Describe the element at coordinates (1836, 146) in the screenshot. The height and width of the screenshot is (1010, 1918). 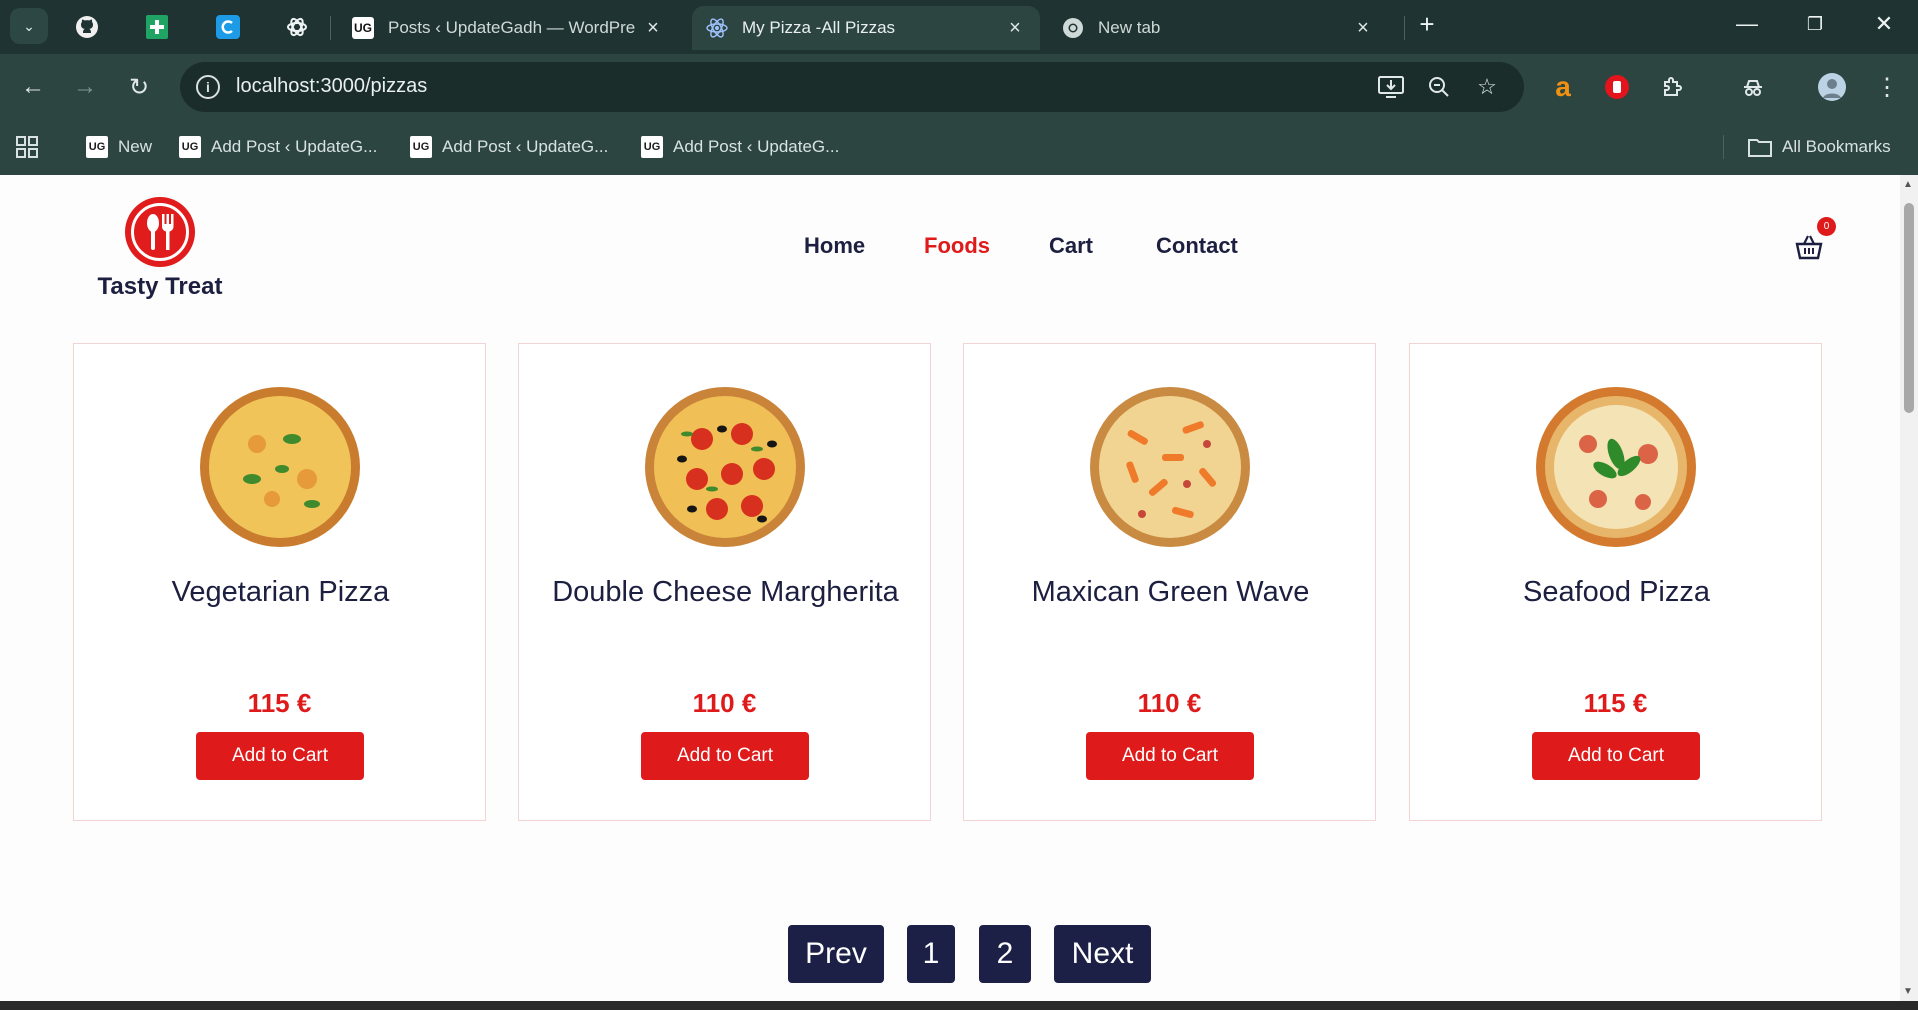
I see `all-bookmarks-label: All Bookmarks` at that location.